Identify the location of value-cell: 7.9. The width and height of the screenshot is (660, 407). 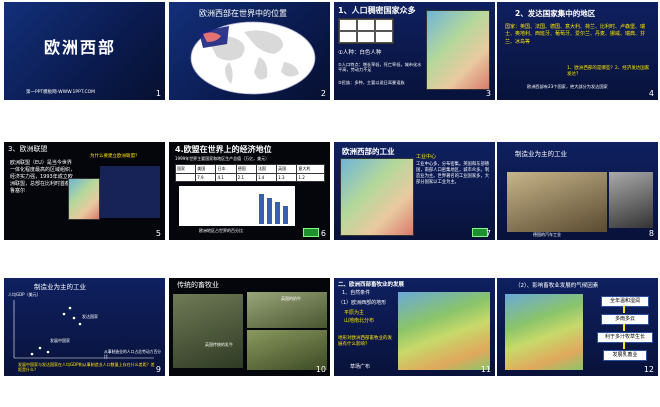
(206, 177).